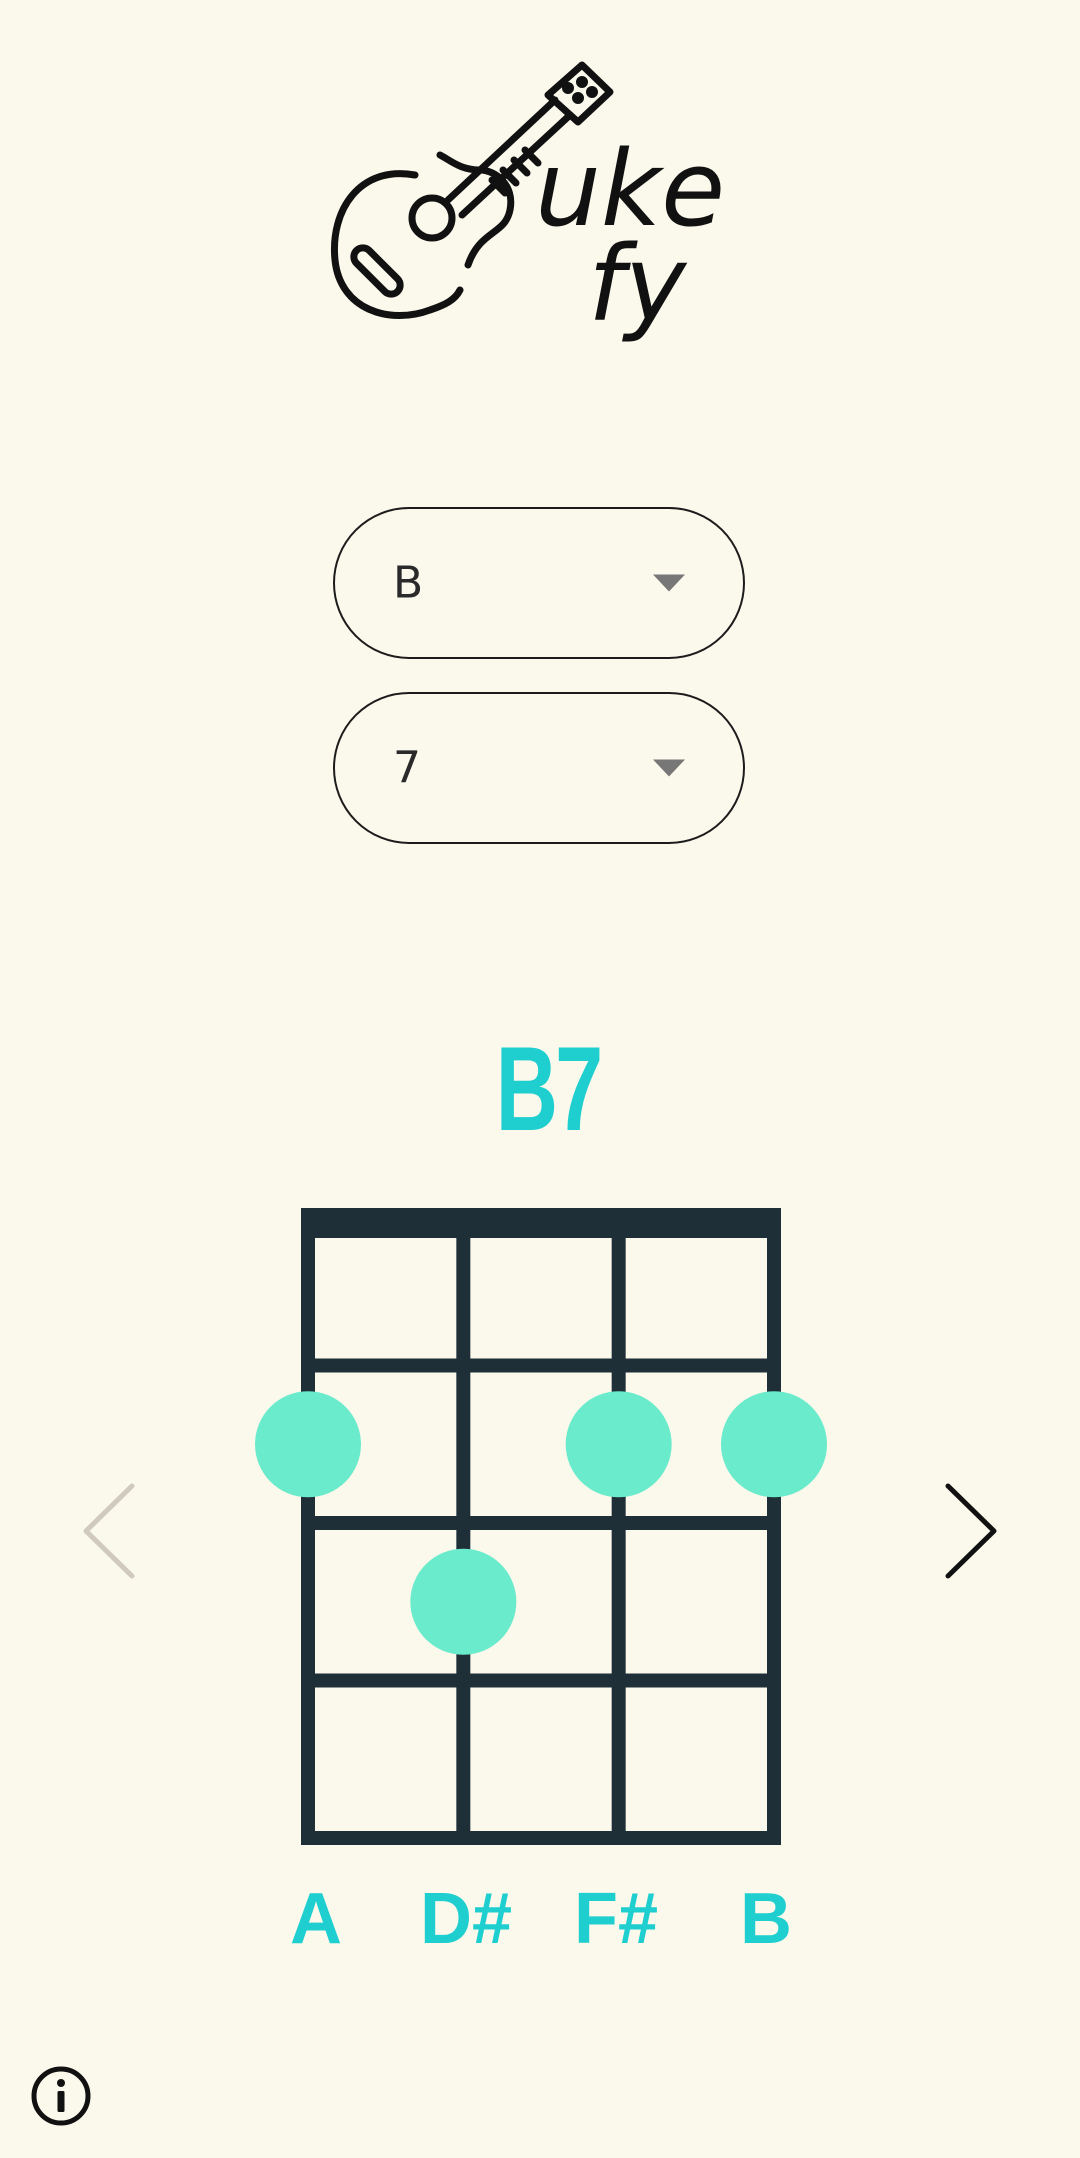  I want to click on app-logo: uke fy, so click(527, 203).